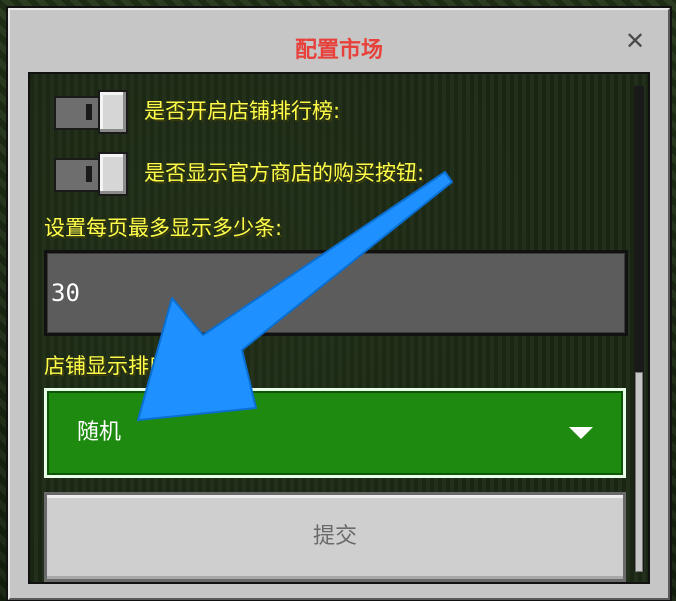 The width and height of the screenshot is (676, 601). Describe the element at coordinates (99, 432) in the screenshot. I see `sort-selected-value: 随机` at that location.